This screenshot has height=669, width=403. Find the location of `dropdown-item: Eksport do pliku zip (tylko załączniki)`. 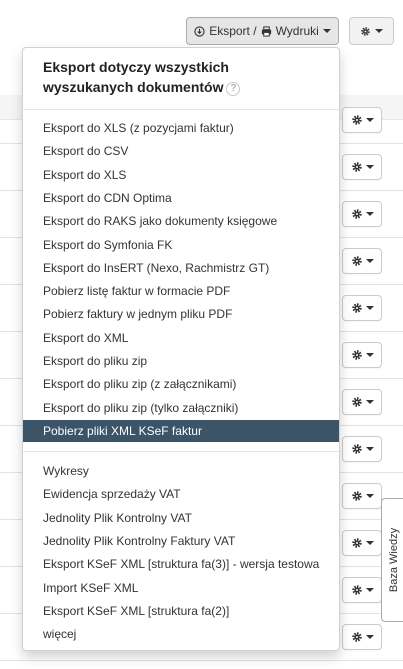

dropdown-item: Eksport do pliku zip (tylko załączniki) is located at coordinates (181, 408).